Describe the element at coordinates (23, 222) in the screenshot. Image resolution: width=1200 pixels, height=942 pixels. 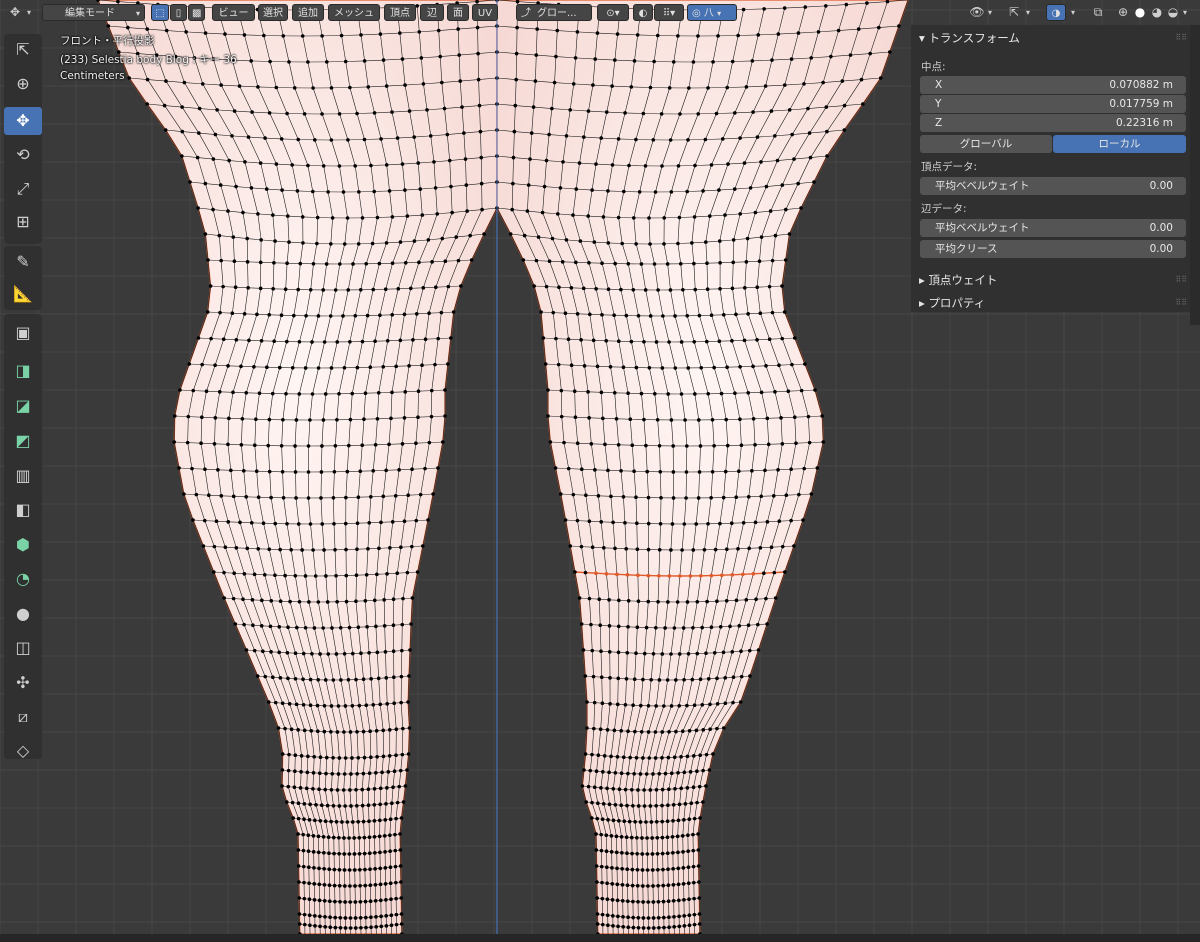
I see `transform-icon: ⊞` at that location.